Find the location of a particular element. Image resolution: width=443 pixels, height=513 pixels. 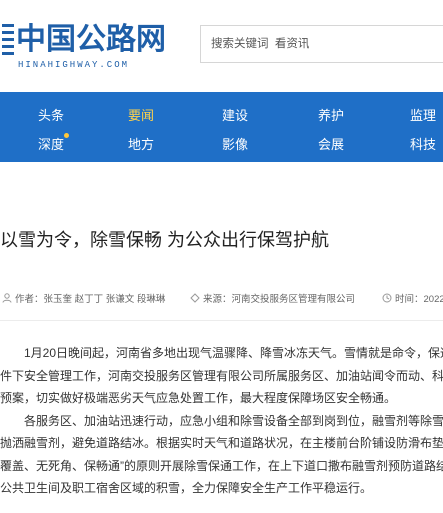

nav-item-huizhan: 会展 is located at coordinates (331, 143).